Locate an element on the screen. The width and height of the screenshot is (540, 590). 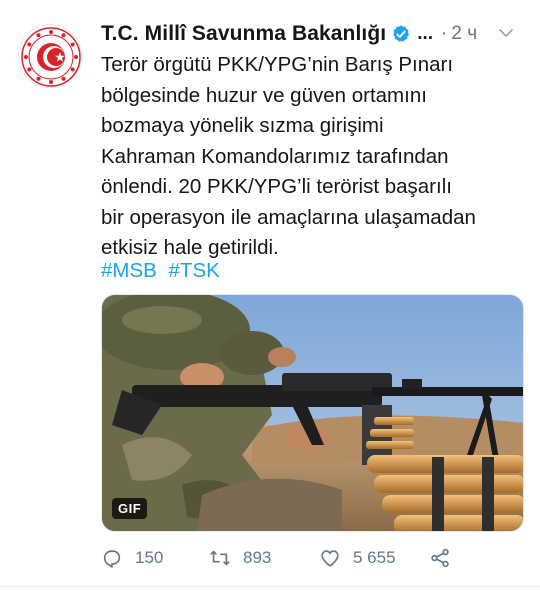
tweet-actions: 150 893 5 655 is located at coordinates (316, 558).